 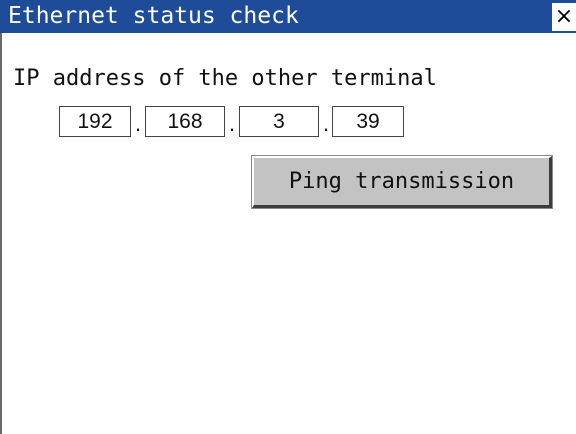 I want to click on ip-octet-4-field: 39, so click(x=368, y=121).